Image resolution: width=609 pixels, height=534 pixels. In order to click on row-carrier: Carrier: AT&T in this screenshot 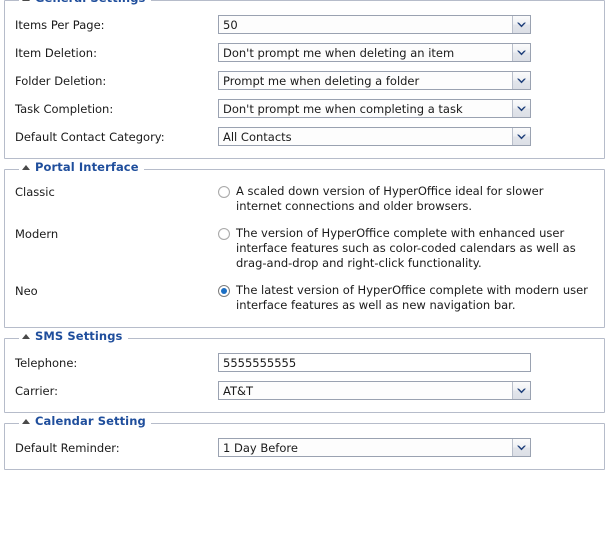, I will do `click(304, 390)`.